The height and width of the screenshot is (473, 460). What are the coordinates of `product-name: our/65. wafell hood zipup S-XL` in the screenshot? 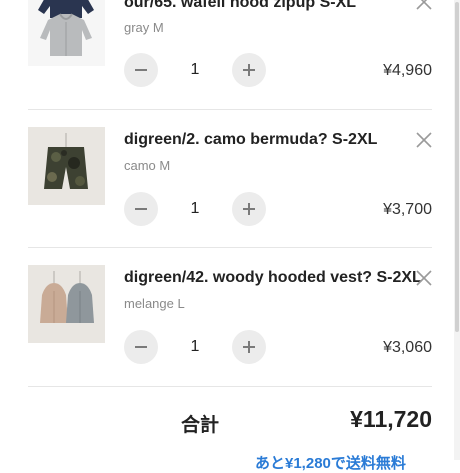 It's located at (240, 6).